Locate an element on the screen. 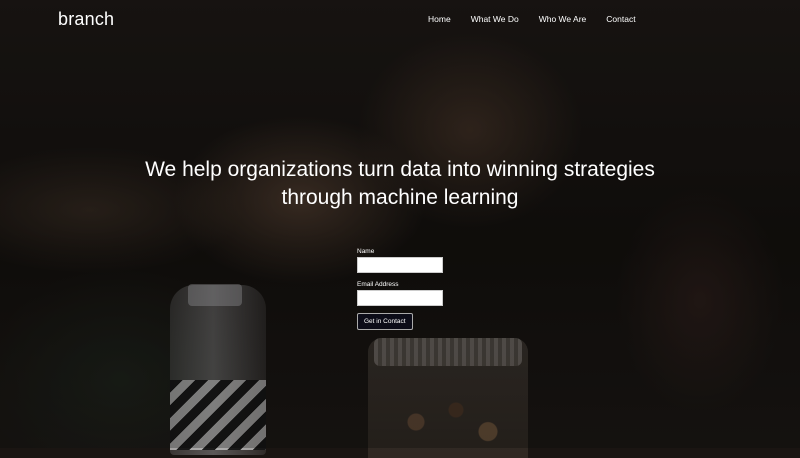 The image size is (800, 458). name-label: Name is located at coordinates (366, 251).